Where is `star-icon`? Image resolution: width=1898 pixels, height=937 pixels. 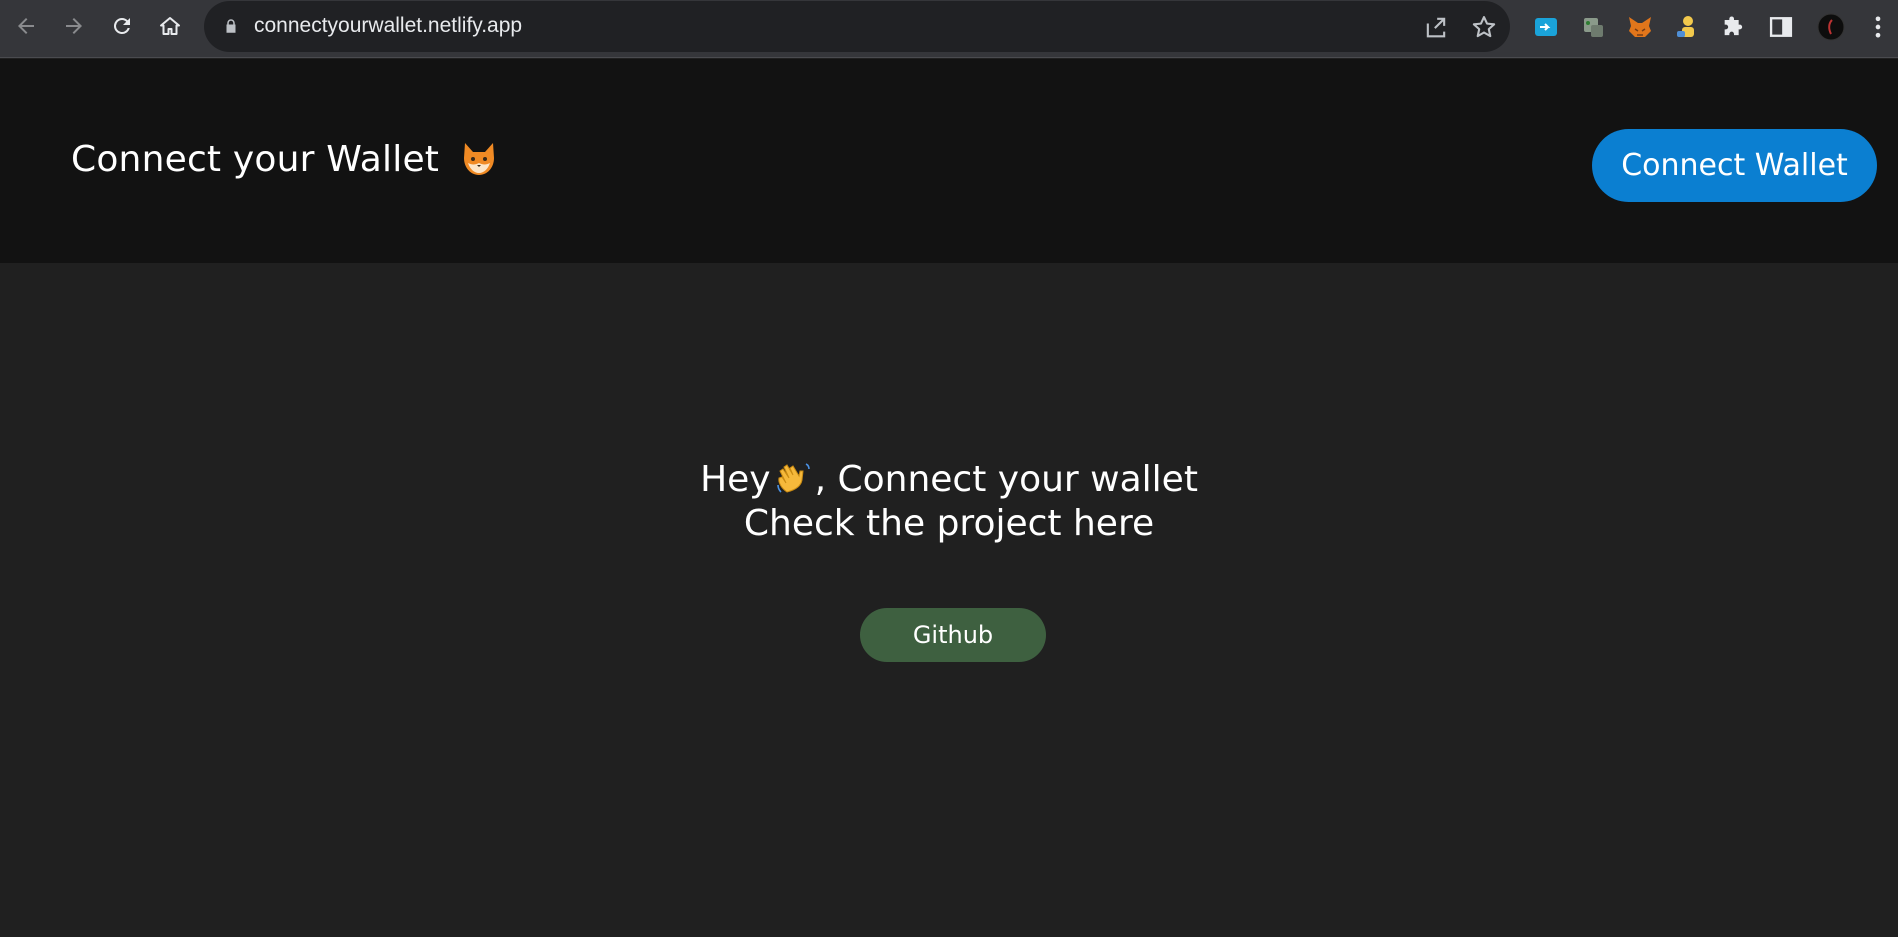
star-icon is located at coordinates (1484, 27).